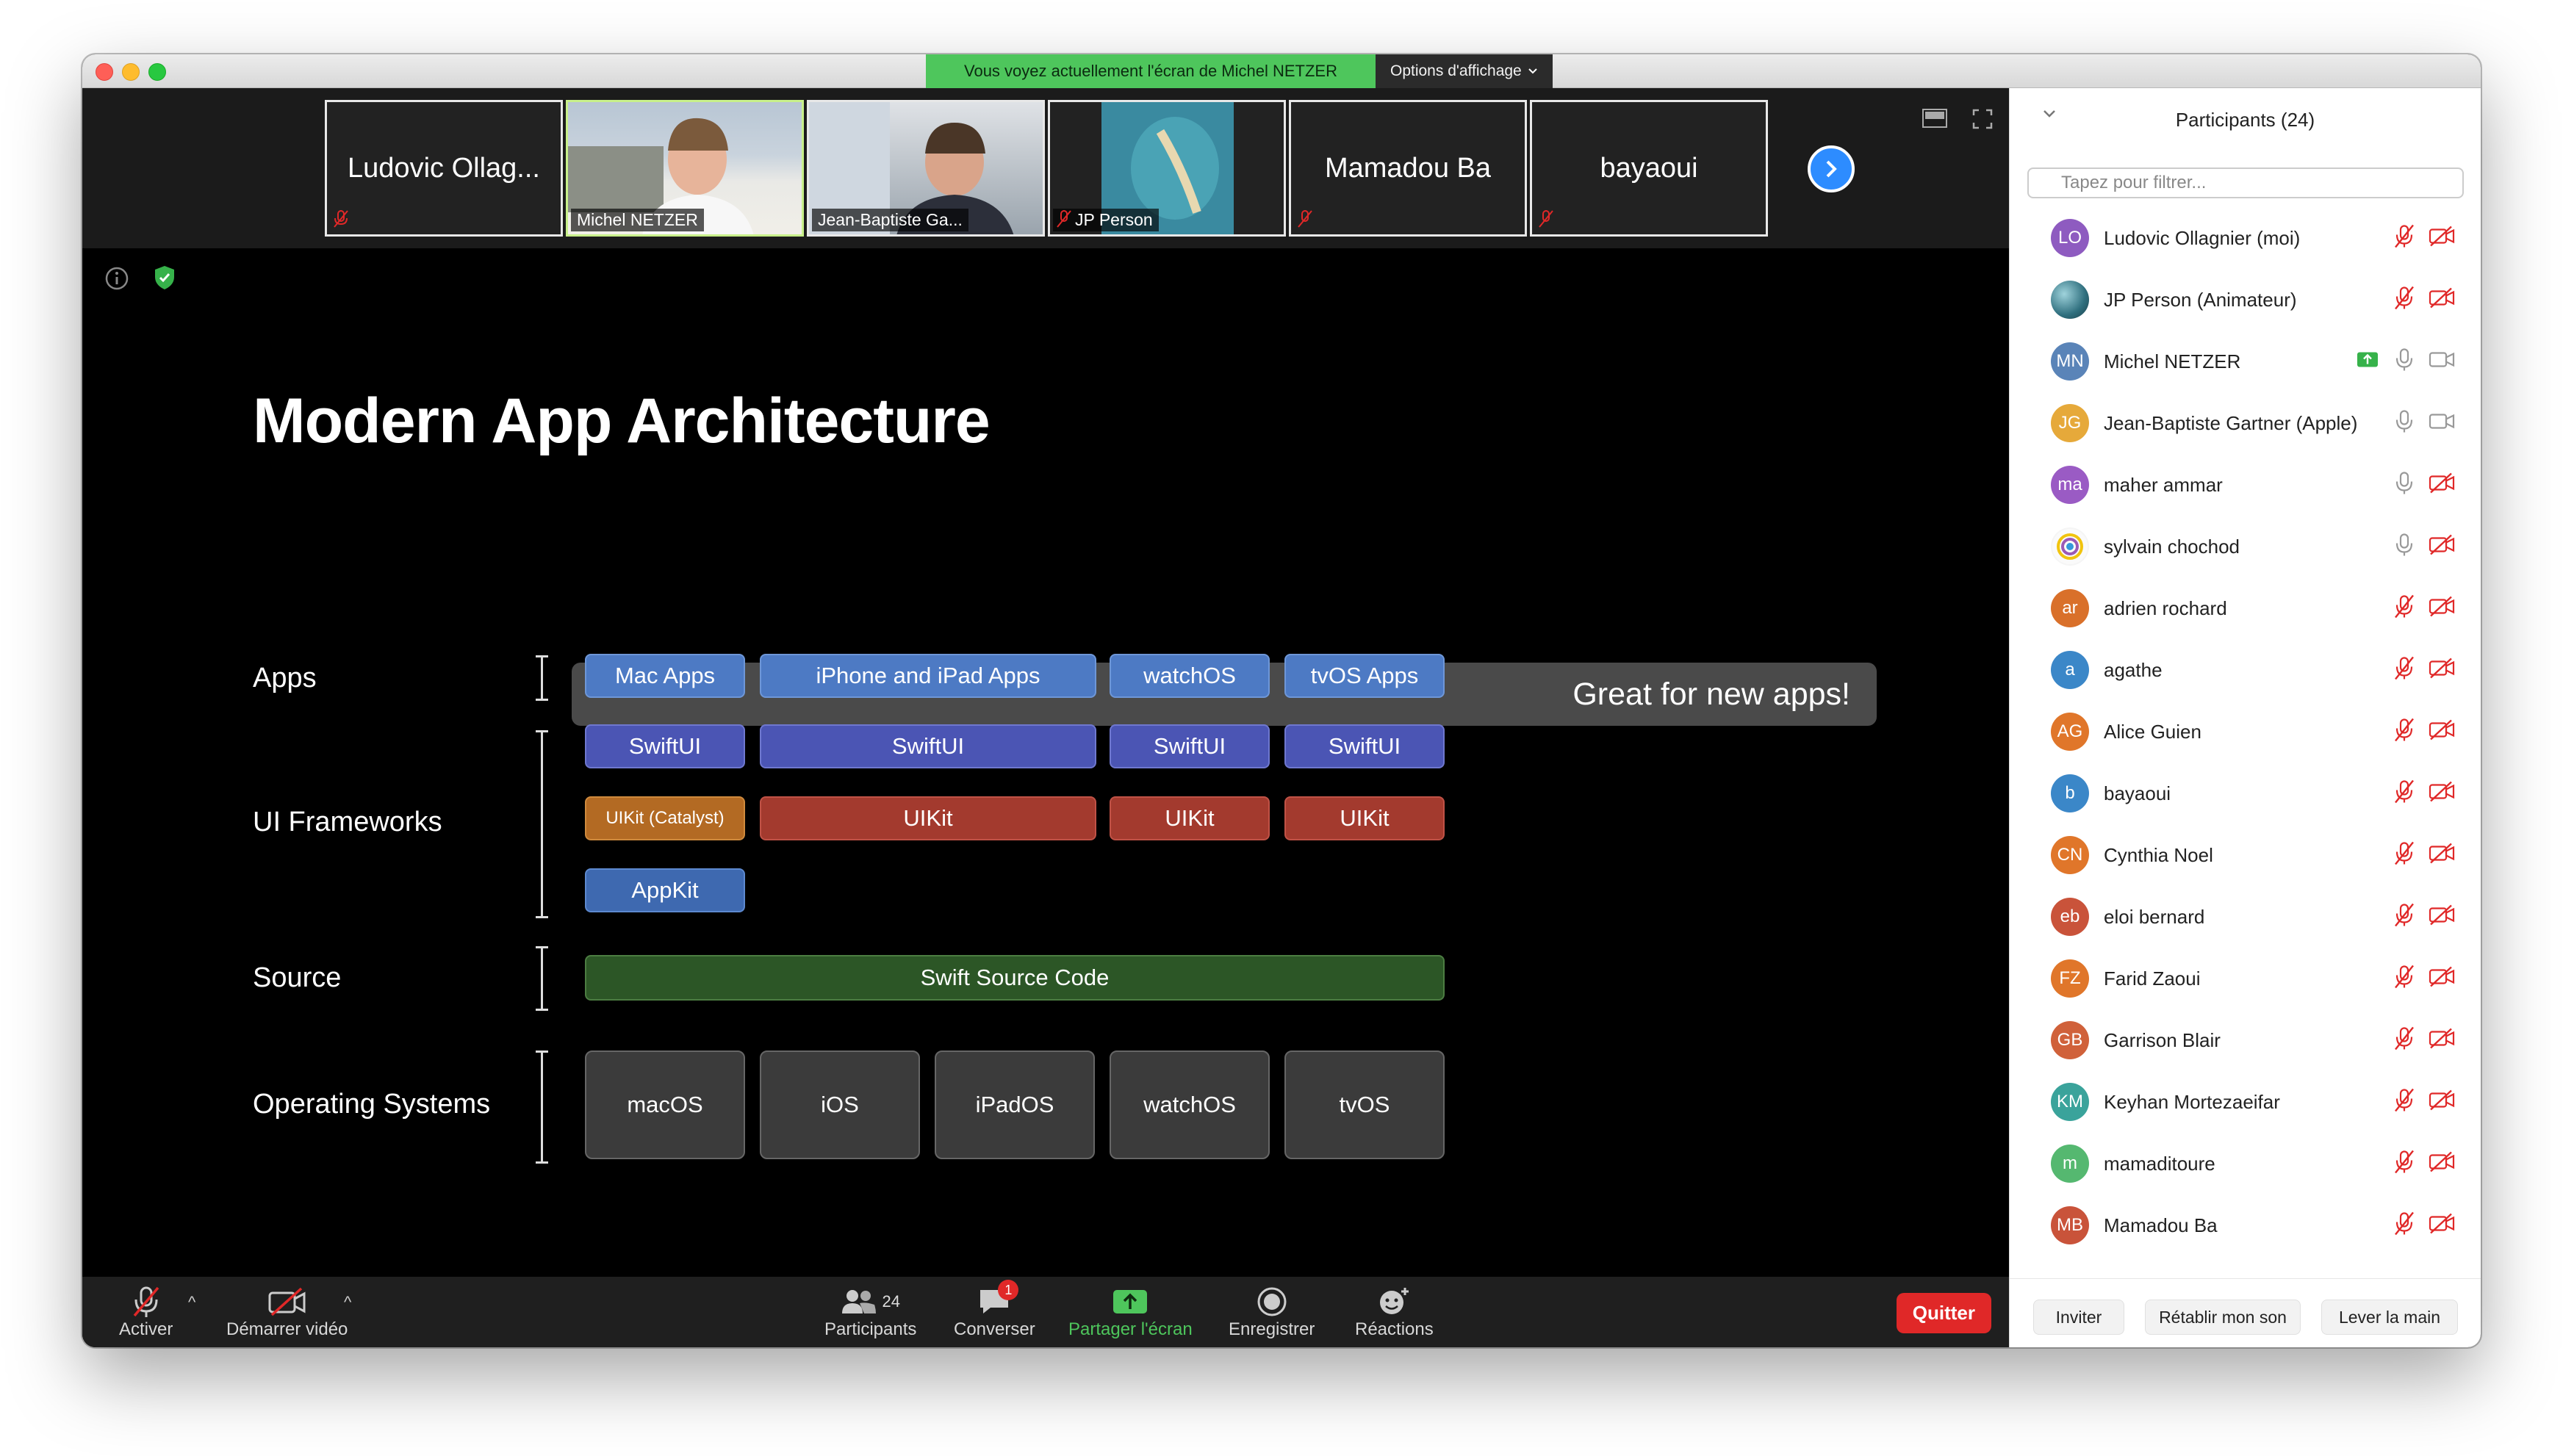 The height and width of the screenshot is (1456, 2563). What do you see at coordinates (1015, 978) in the screenshot?
I see `box-swift-source: Swift Source Code` at bounding box center [1015, 978].